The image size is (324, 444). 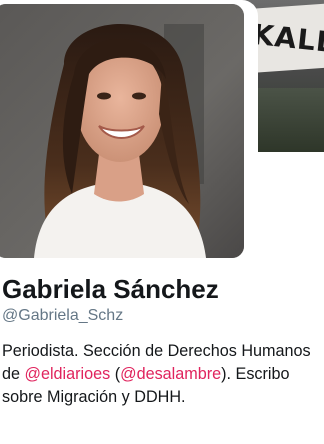 What do you see at coordinates (115, 374) in the screenshot?
I see `bio-text: (` at bounding box center [115, 374].